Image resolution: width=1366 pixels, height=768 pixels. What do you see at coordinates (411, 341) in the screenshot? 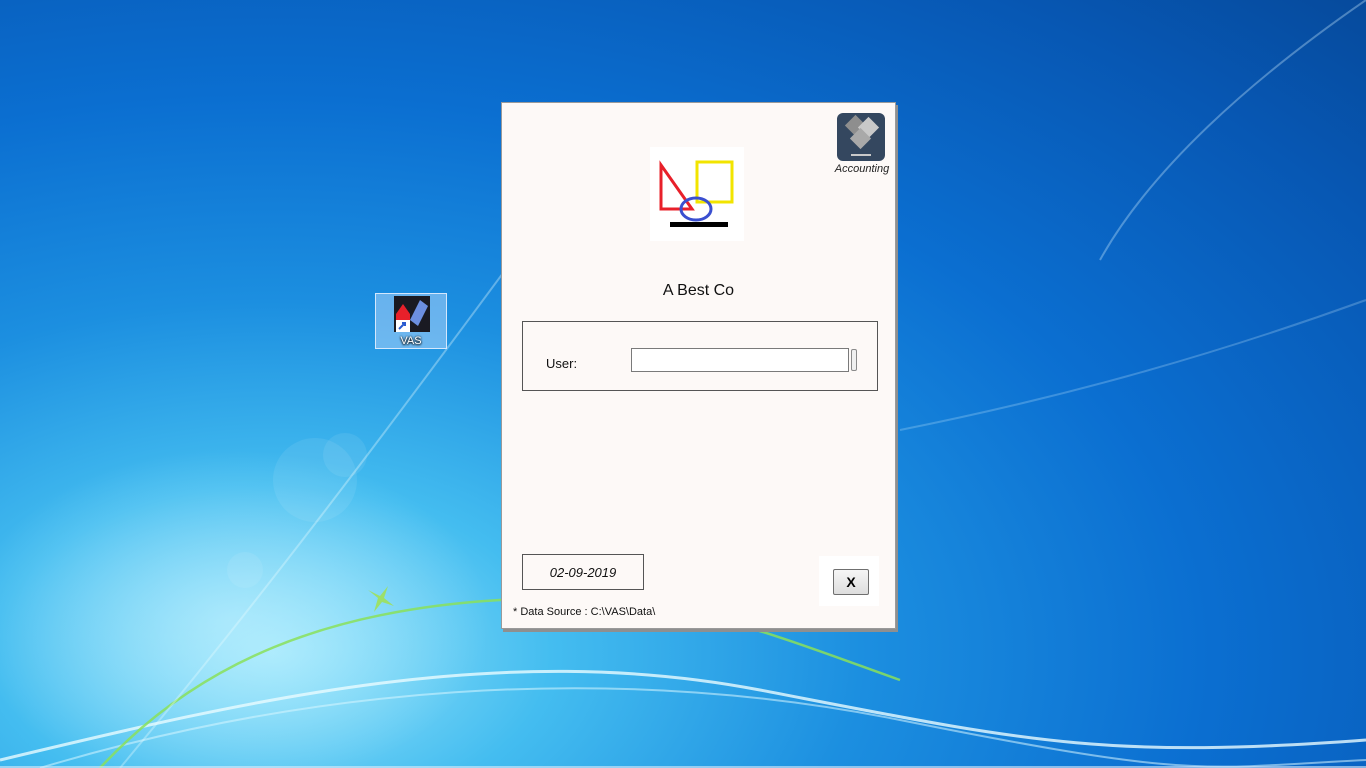
I see `vas-shortcut-label: VAS` at bounding box center [411, 341].